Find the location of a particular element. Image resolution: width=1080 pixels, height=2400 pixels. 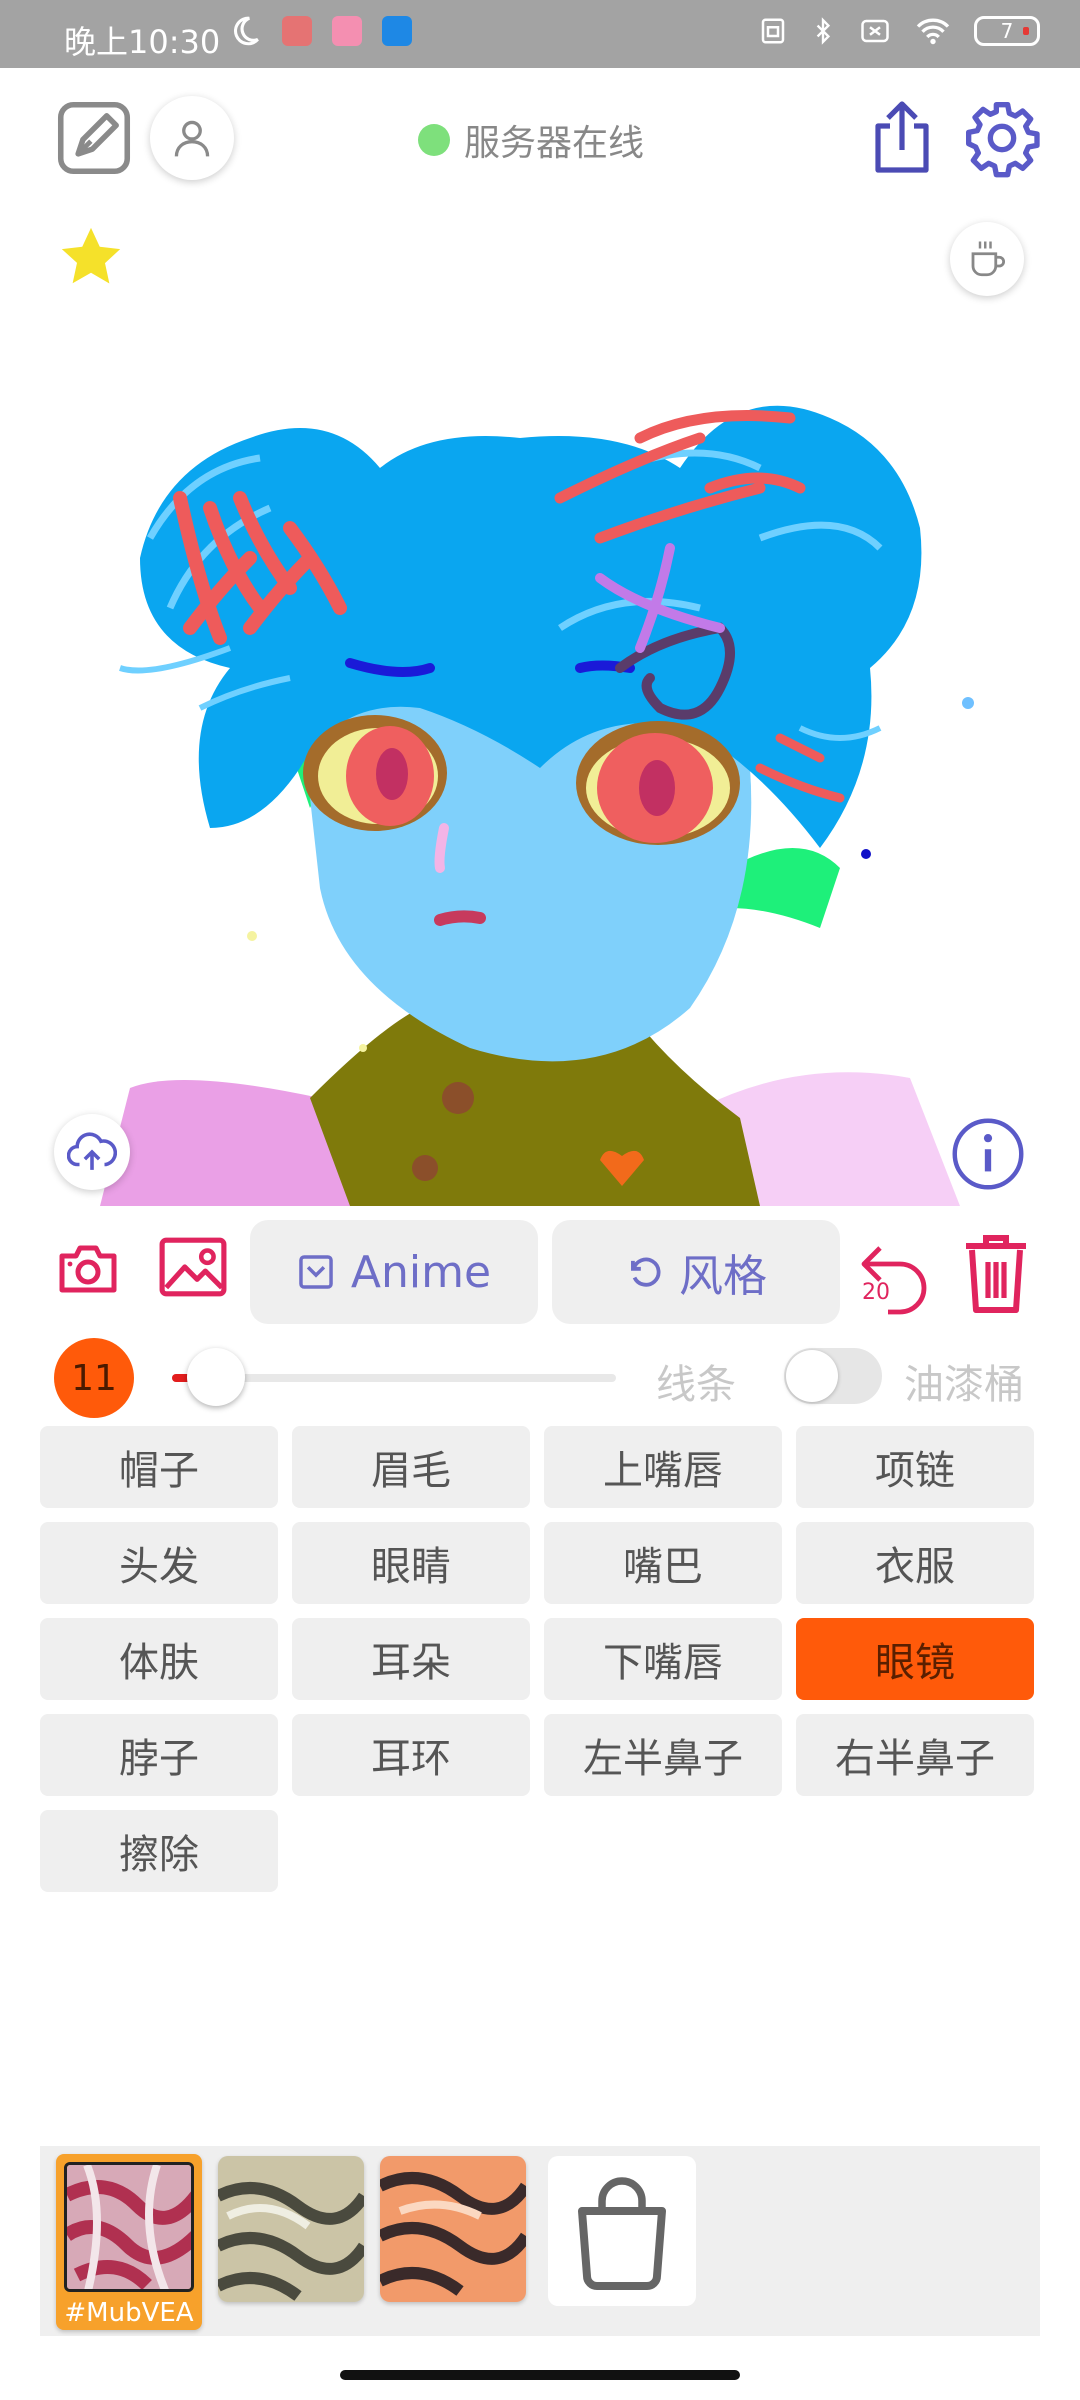

profile-button is located at coordinates (192, 138).